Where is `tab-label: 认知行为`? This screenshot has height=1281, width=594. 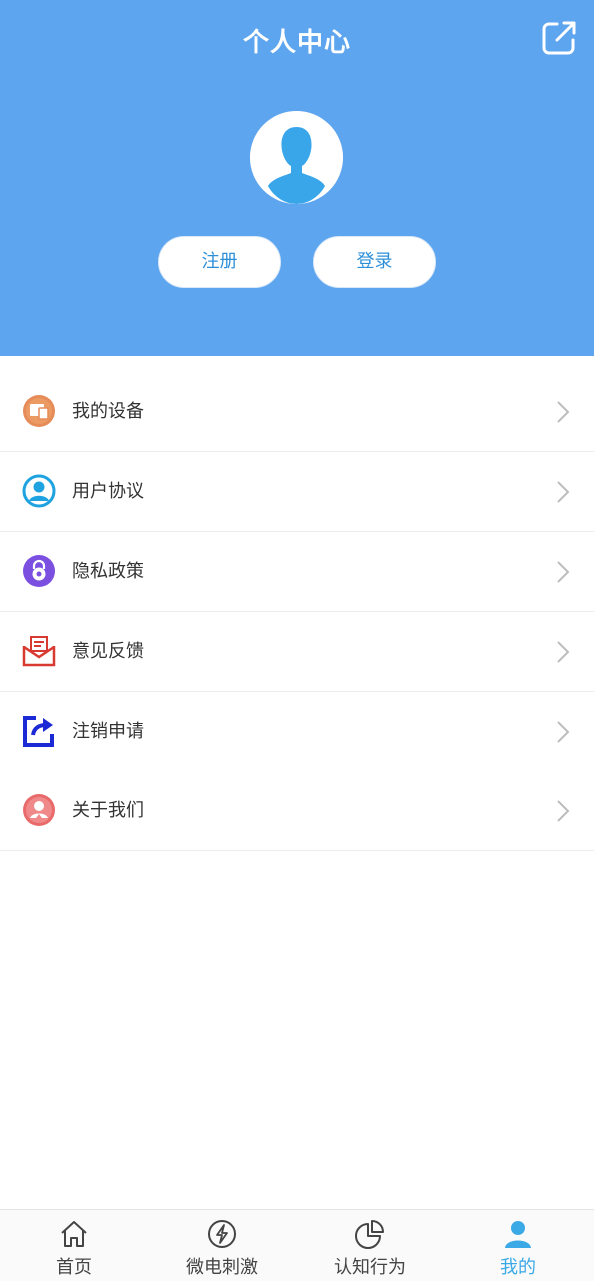
tab-label: 认知行为 is located at coordinates (370, 1267).